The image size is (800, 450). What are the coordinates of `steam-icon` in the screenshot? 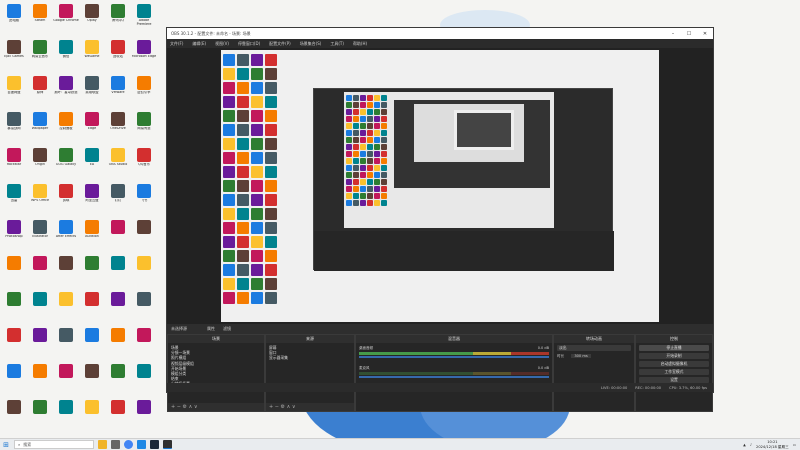 It's located at (154, 444).